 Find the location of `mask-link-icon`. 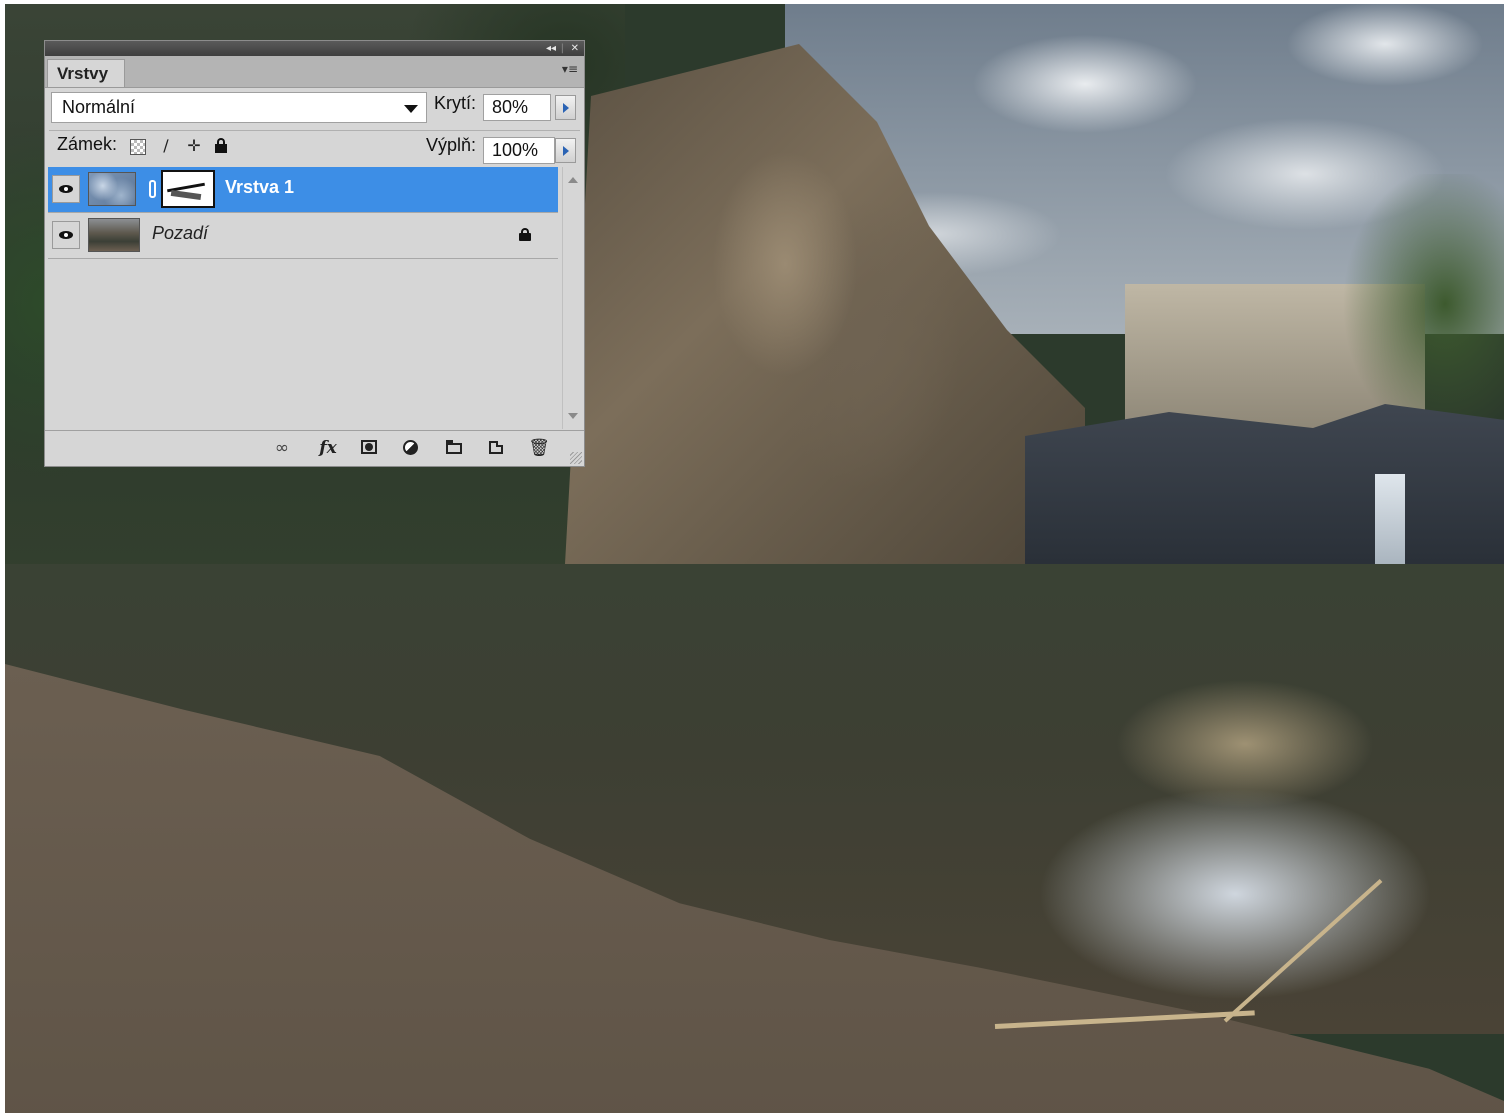

mask-link-icon is located at coordinates (152, 189).